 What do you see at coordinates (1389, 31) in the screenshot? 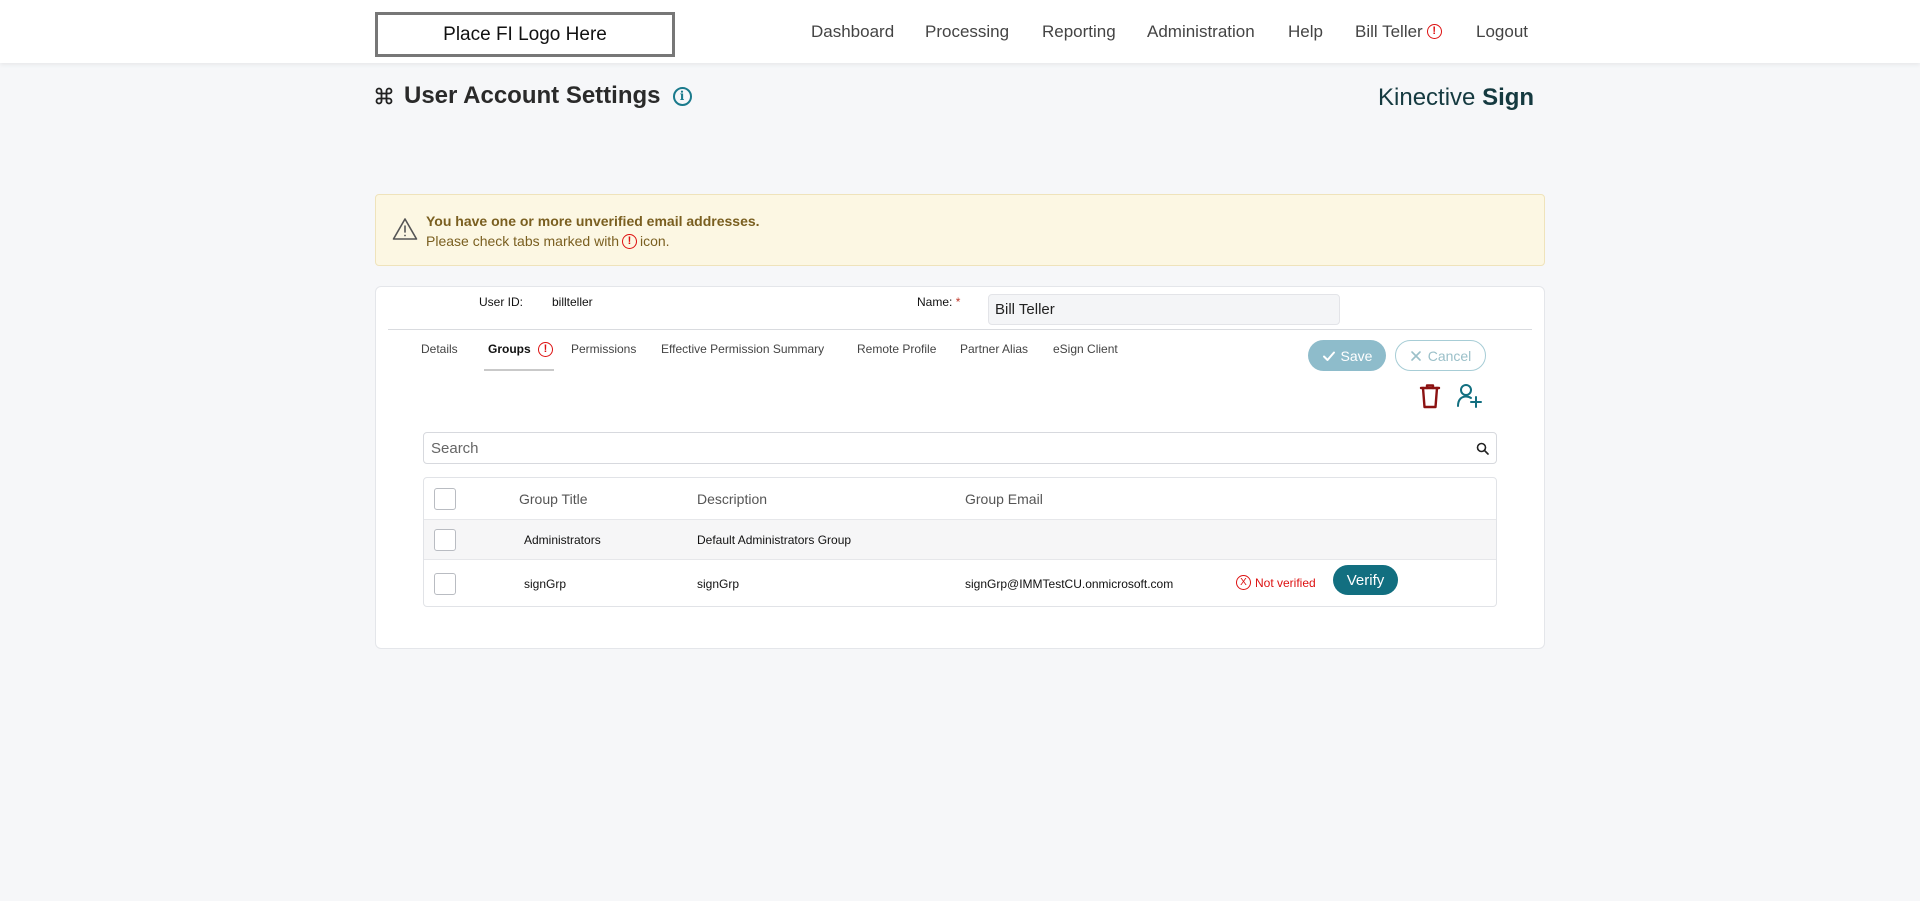
I see `nav-user-label: Bill Teller` at bounding box center [1389, 31].